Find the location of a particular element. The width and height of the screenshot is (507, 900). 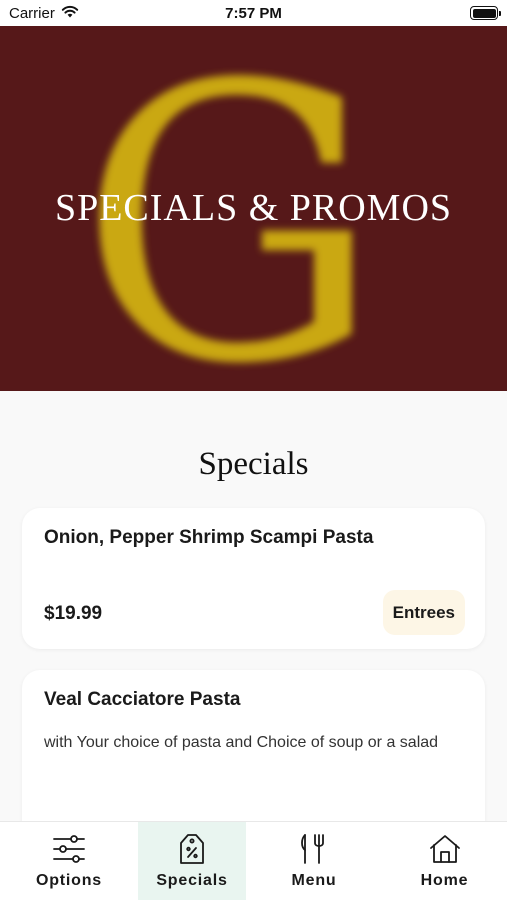

bottom-tab-bar: Options Specials Menu Home is located at coordinates (253, 860).